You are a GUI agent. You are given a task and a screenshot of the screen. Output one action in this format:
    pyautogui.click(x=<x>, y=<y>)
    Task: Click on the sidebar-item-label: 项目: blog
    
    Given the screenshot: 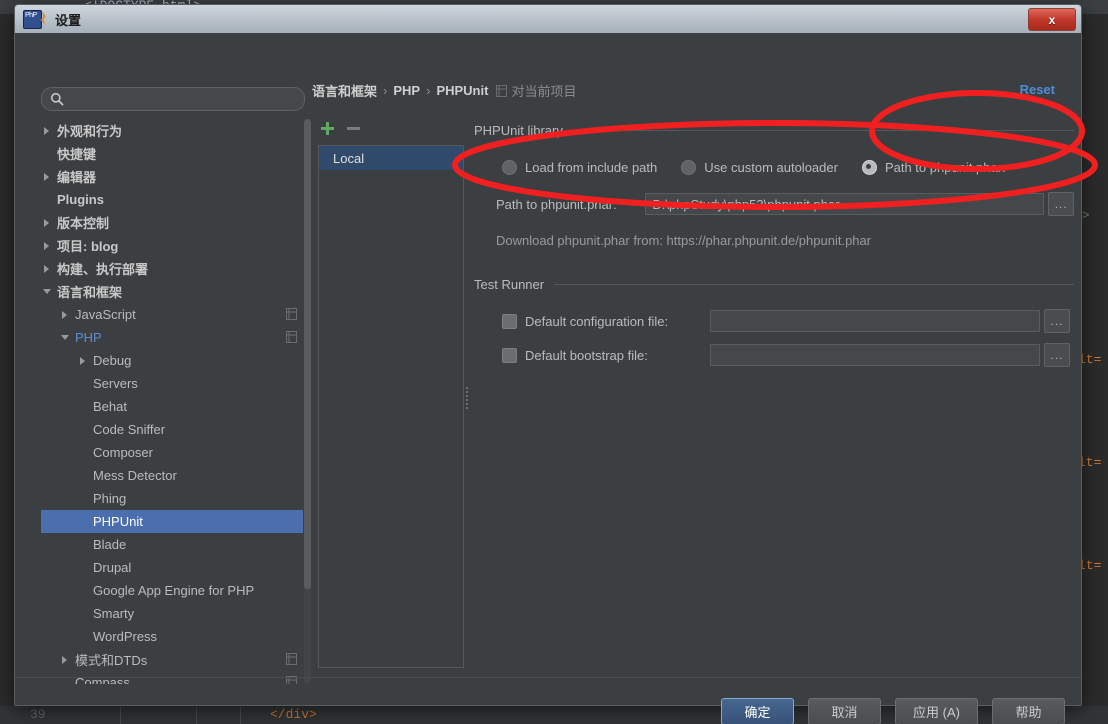 What is the action you would take?
    pyautogui.click(x=88, y=246)
    